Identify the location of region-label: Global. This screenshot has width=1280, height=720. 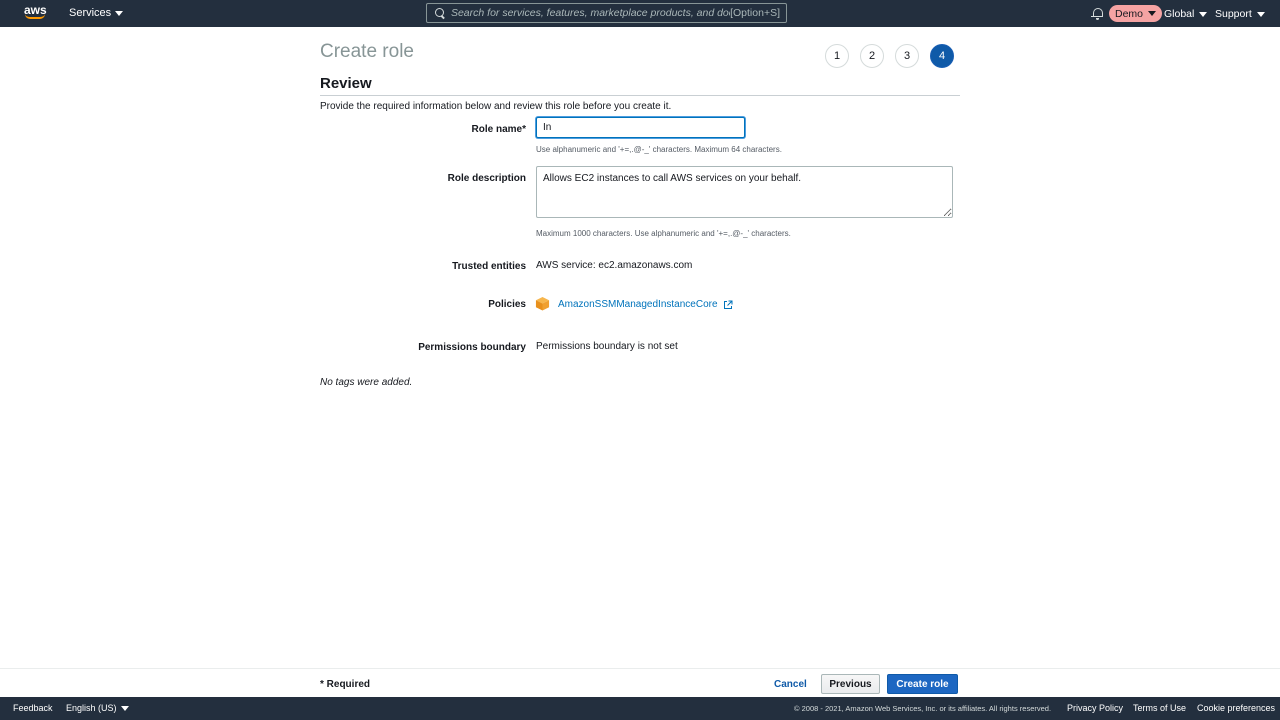
(1179, 14).